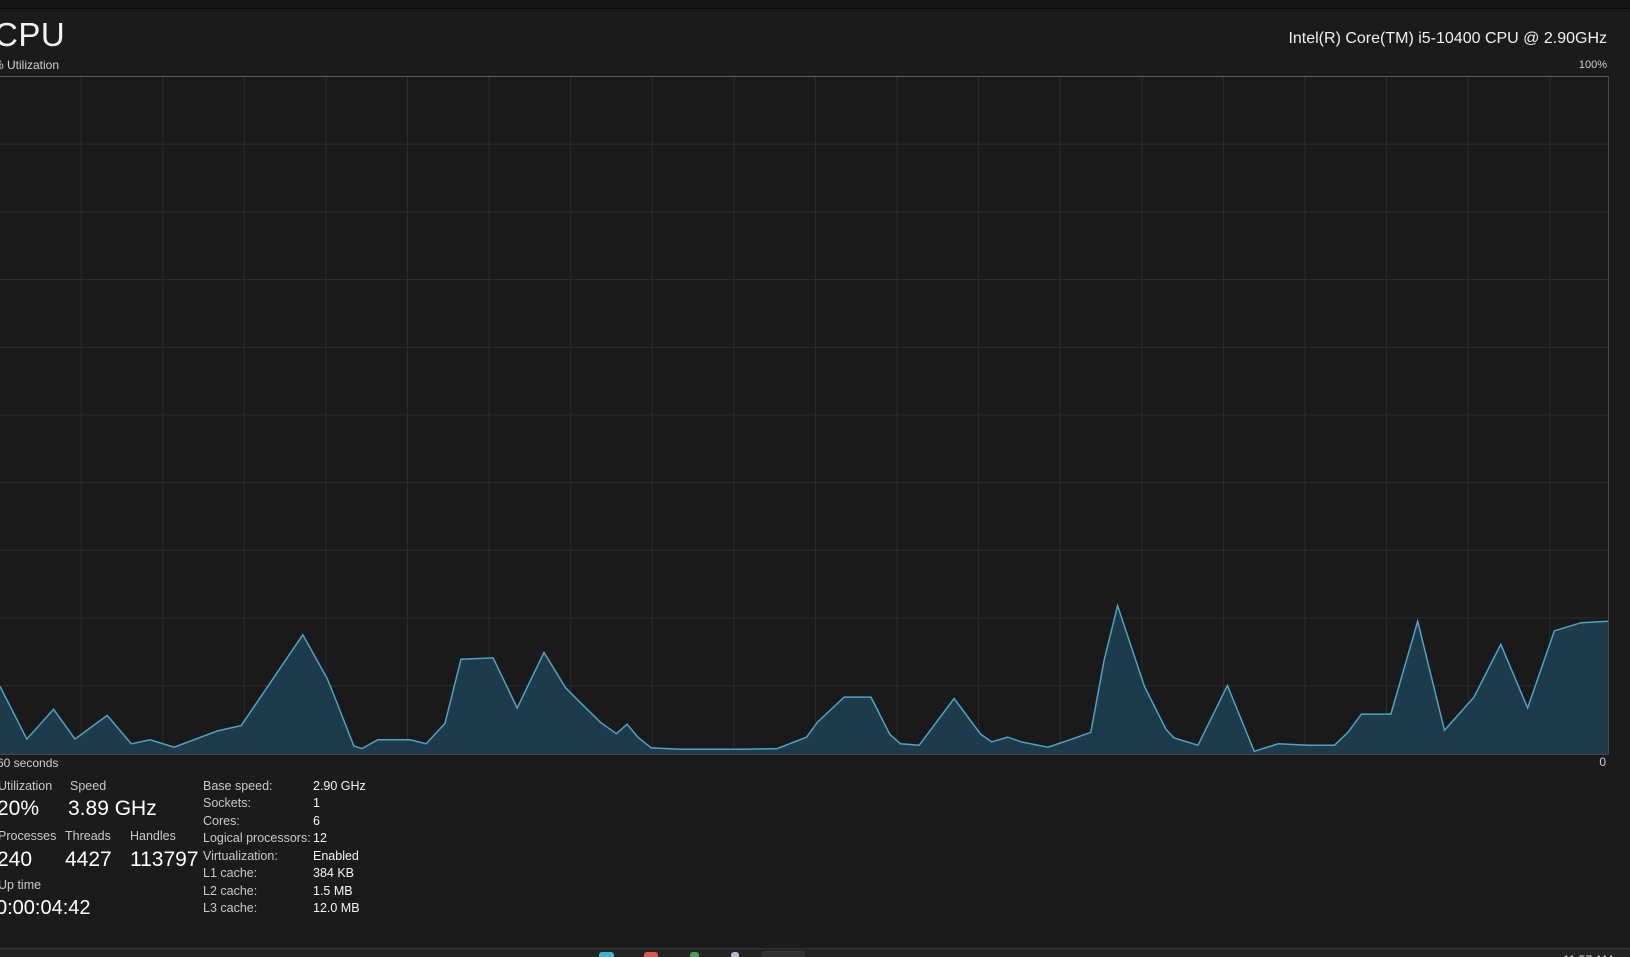  Describe the element at coordinates (336, 908) in the screenshot. I see `kv-value-l3-cache: 12.0 MB` at that location.